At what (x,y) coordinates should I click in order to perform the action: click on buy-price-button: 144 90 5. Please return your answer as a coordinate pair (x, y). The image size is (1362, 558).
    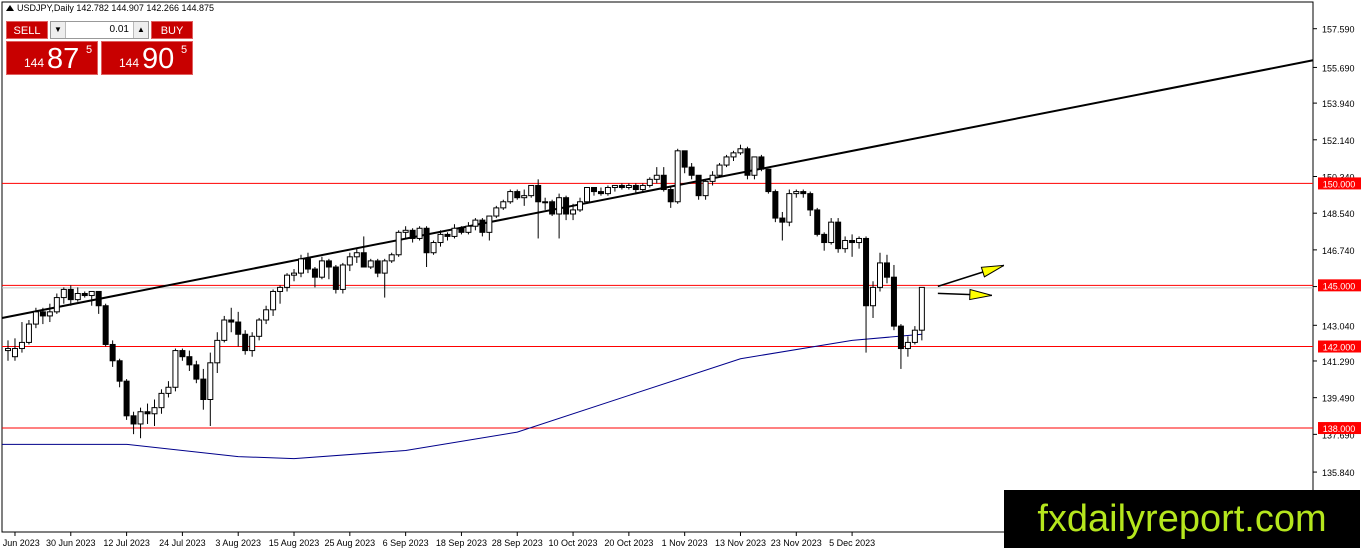
    Looking at the image, I should click on (147, 58).